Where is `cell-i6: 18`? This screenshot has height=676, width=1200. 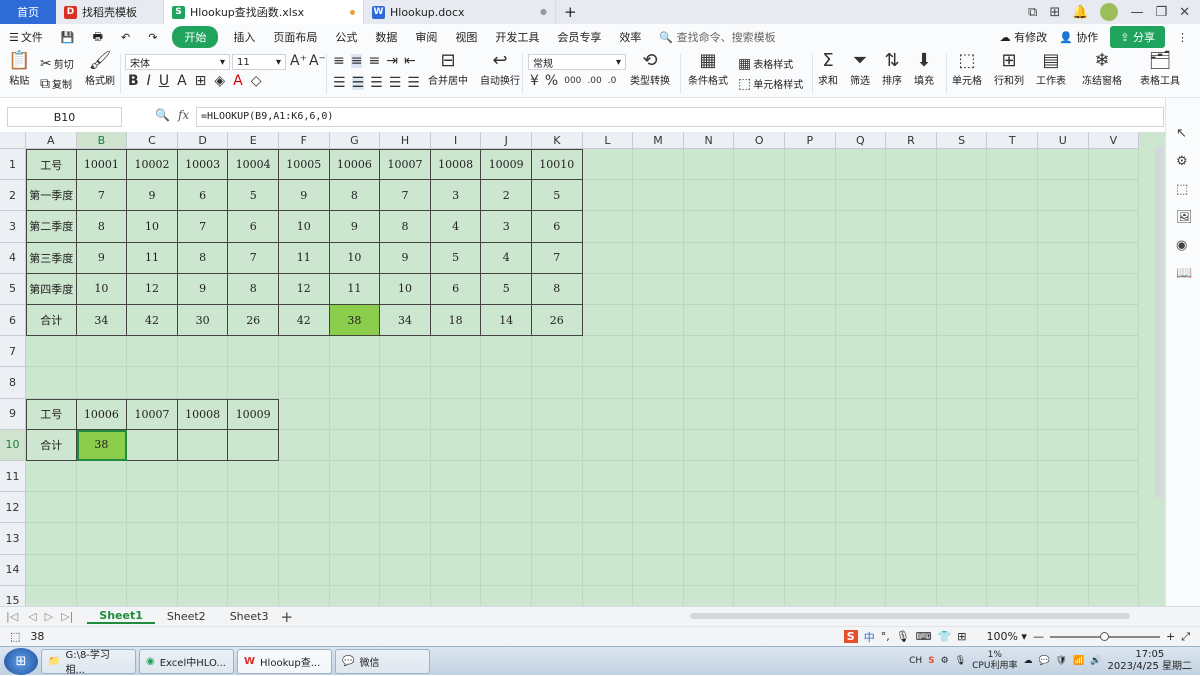
cell-i6: 18 is located at coordinates (456, 321).